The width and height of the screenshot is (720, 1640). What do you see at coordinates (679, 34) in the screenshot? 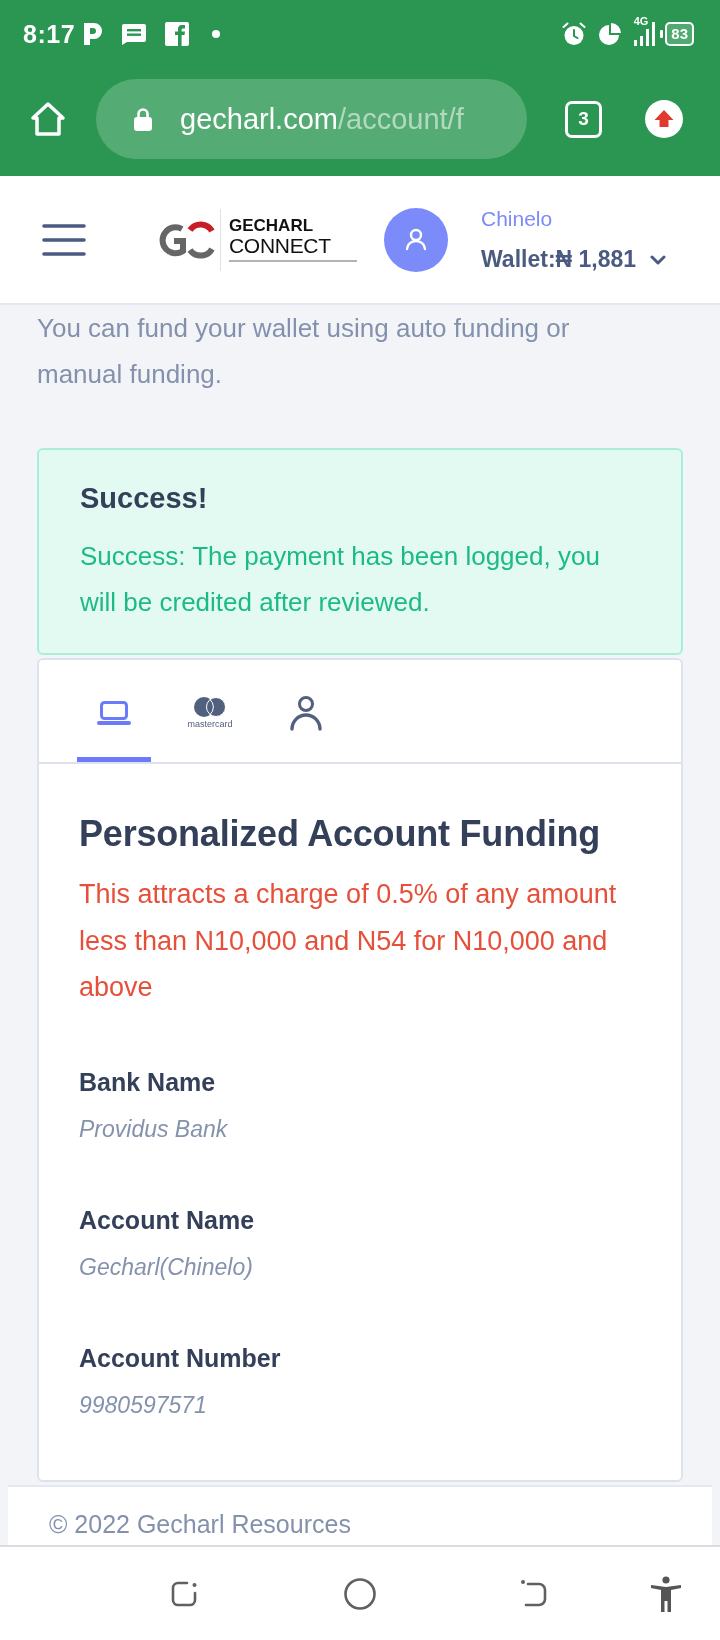
I see `battery-level: 83` at bounding box center [679, 34].